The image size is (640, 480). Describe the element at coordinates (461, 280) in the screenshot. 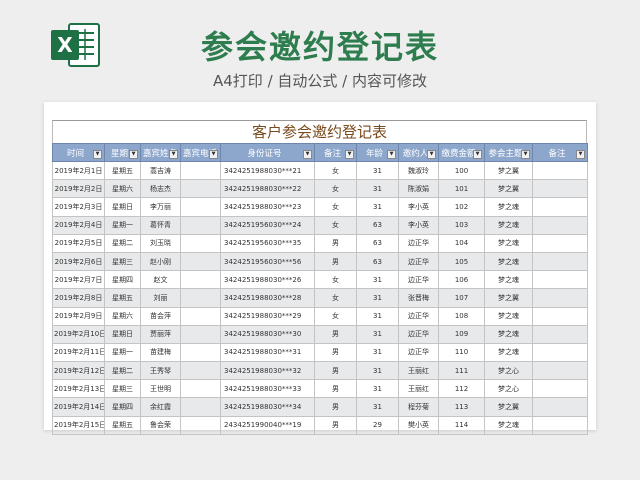

I see `table-cell: 106` at that location.